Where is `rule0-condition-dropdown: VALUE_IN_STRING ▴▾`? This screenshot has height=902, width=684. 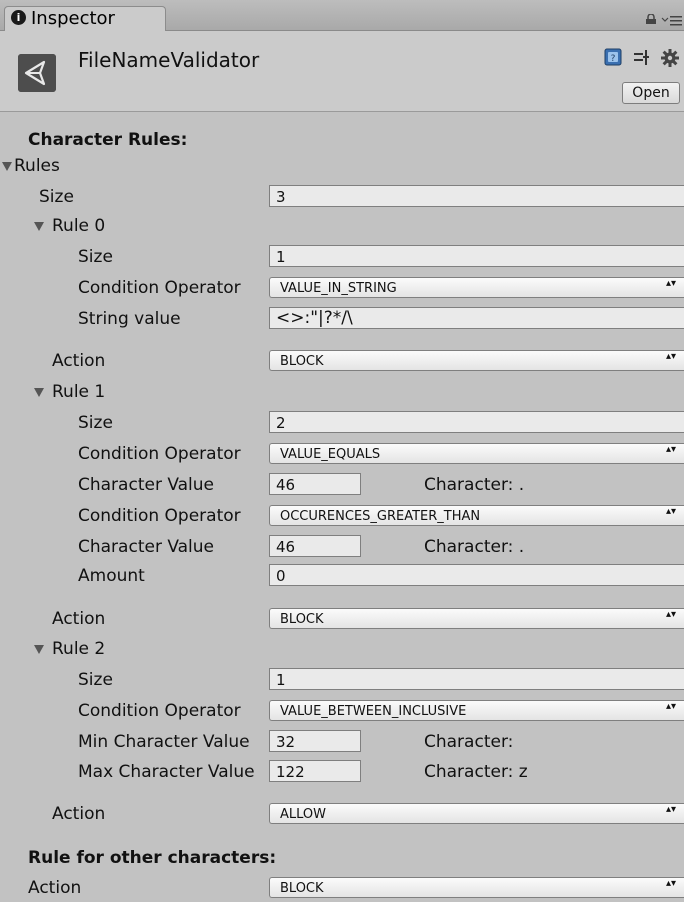 rule0-condition-dropdown: VALUE_IN_STRING ▴▾ is located at coordinates (476, 287).